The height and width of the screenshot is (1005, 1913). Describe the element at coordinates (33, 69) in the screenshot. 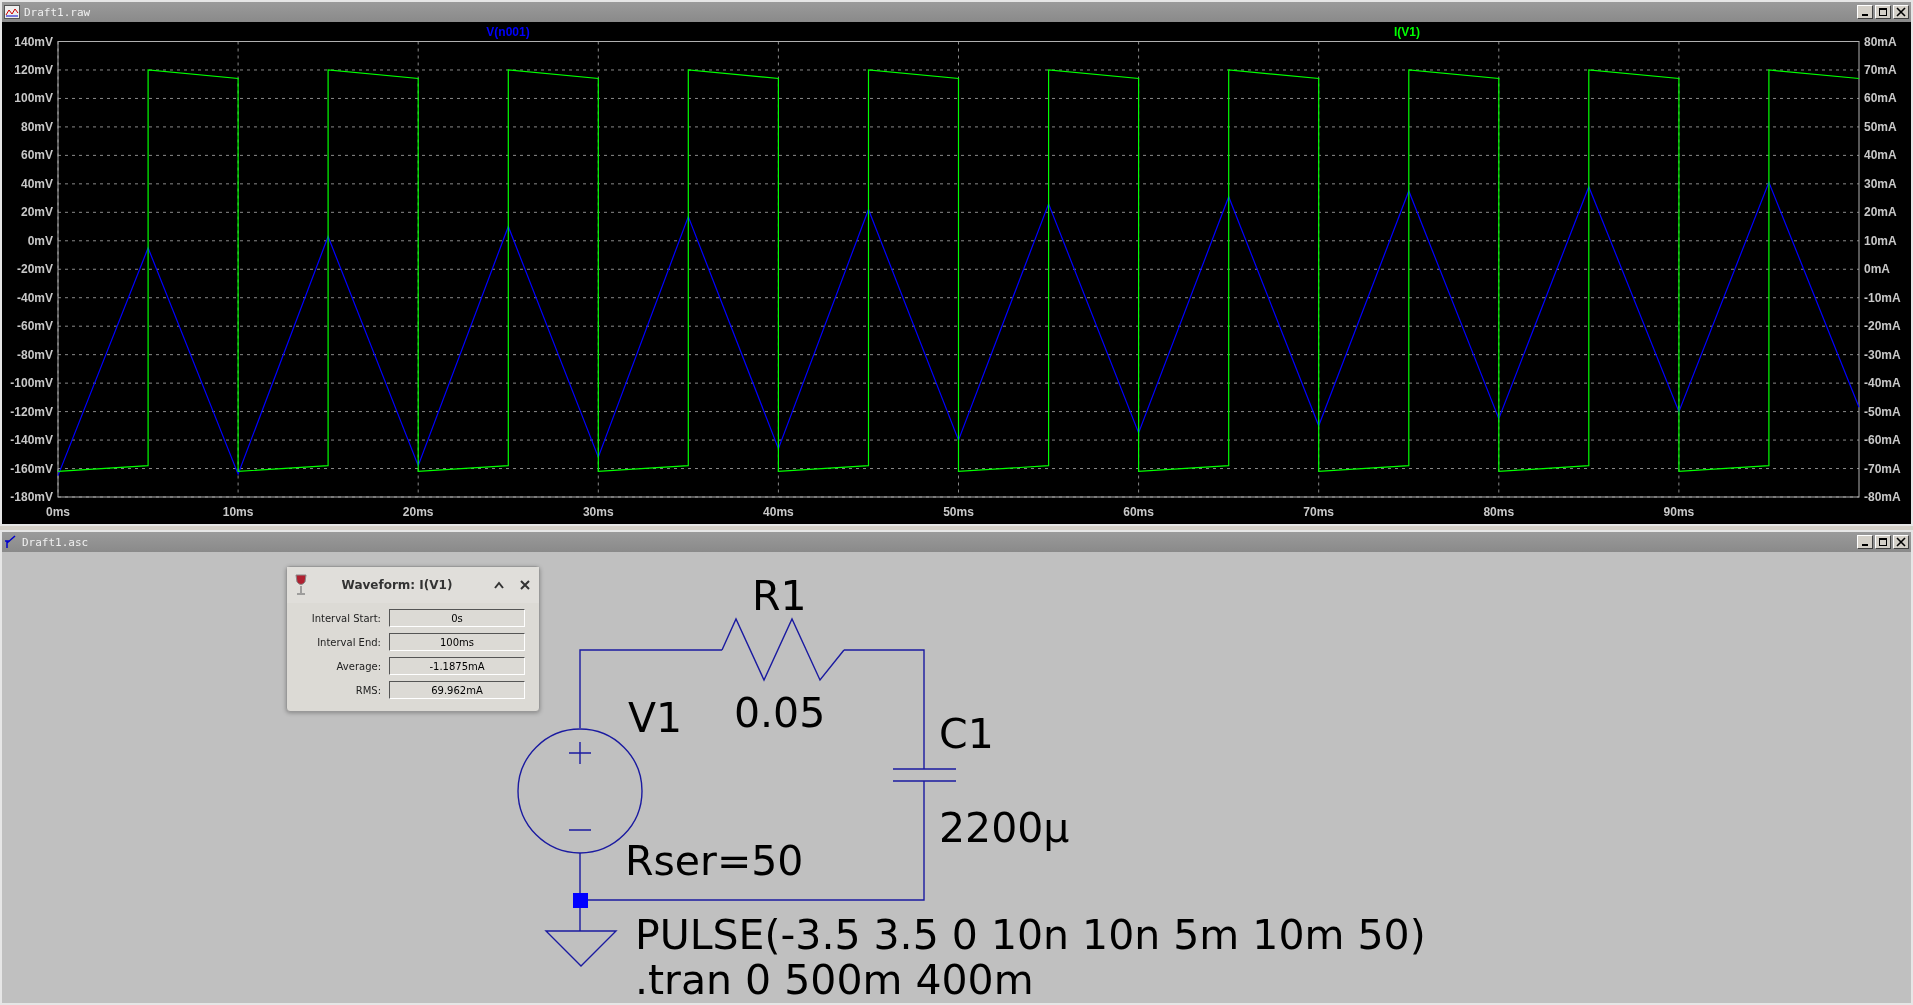

I see `y-axis-label: 120mV` at that location.